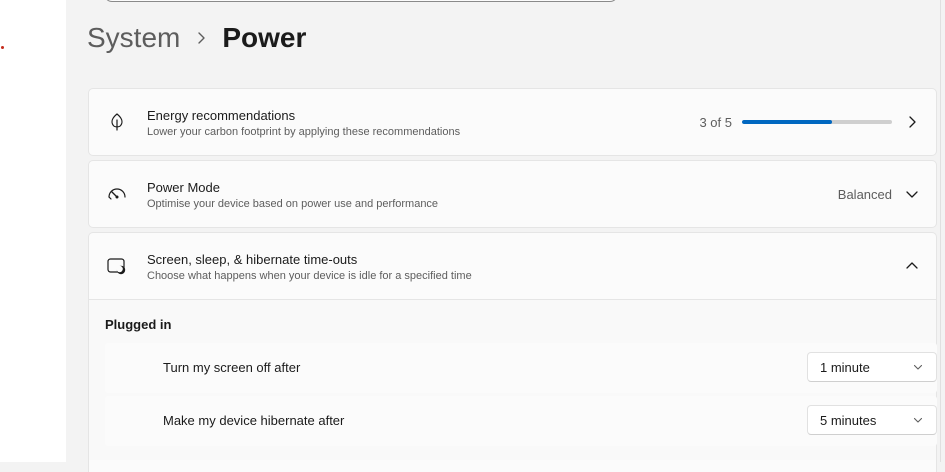 The width and height of the screenshot is (945, 472). What do you see at coordinates (201, 38) in the screenshot?
I see `breadcrumb-chevron-icon` at bounding box center [201, 38].